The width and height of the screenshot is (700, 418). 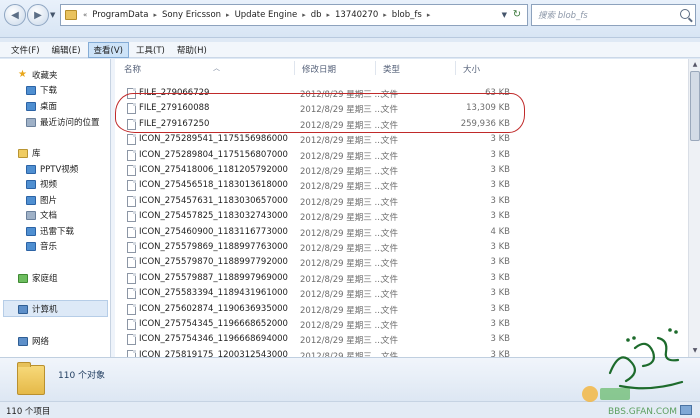 I want to click on nav-desktop: 桌面, so click(x=41, y=106).